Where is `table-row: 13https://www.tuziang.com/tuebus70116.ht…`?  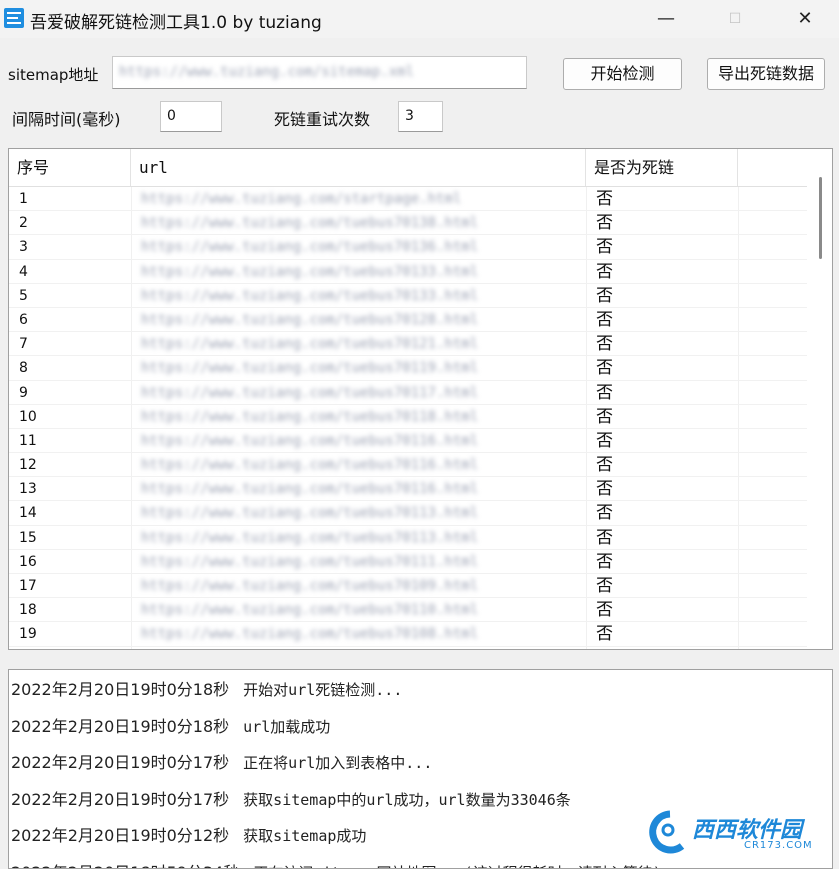 table-row: 13https://www.tuziang.com/tuebus70116.ht… is located at coordinates (408, 489).